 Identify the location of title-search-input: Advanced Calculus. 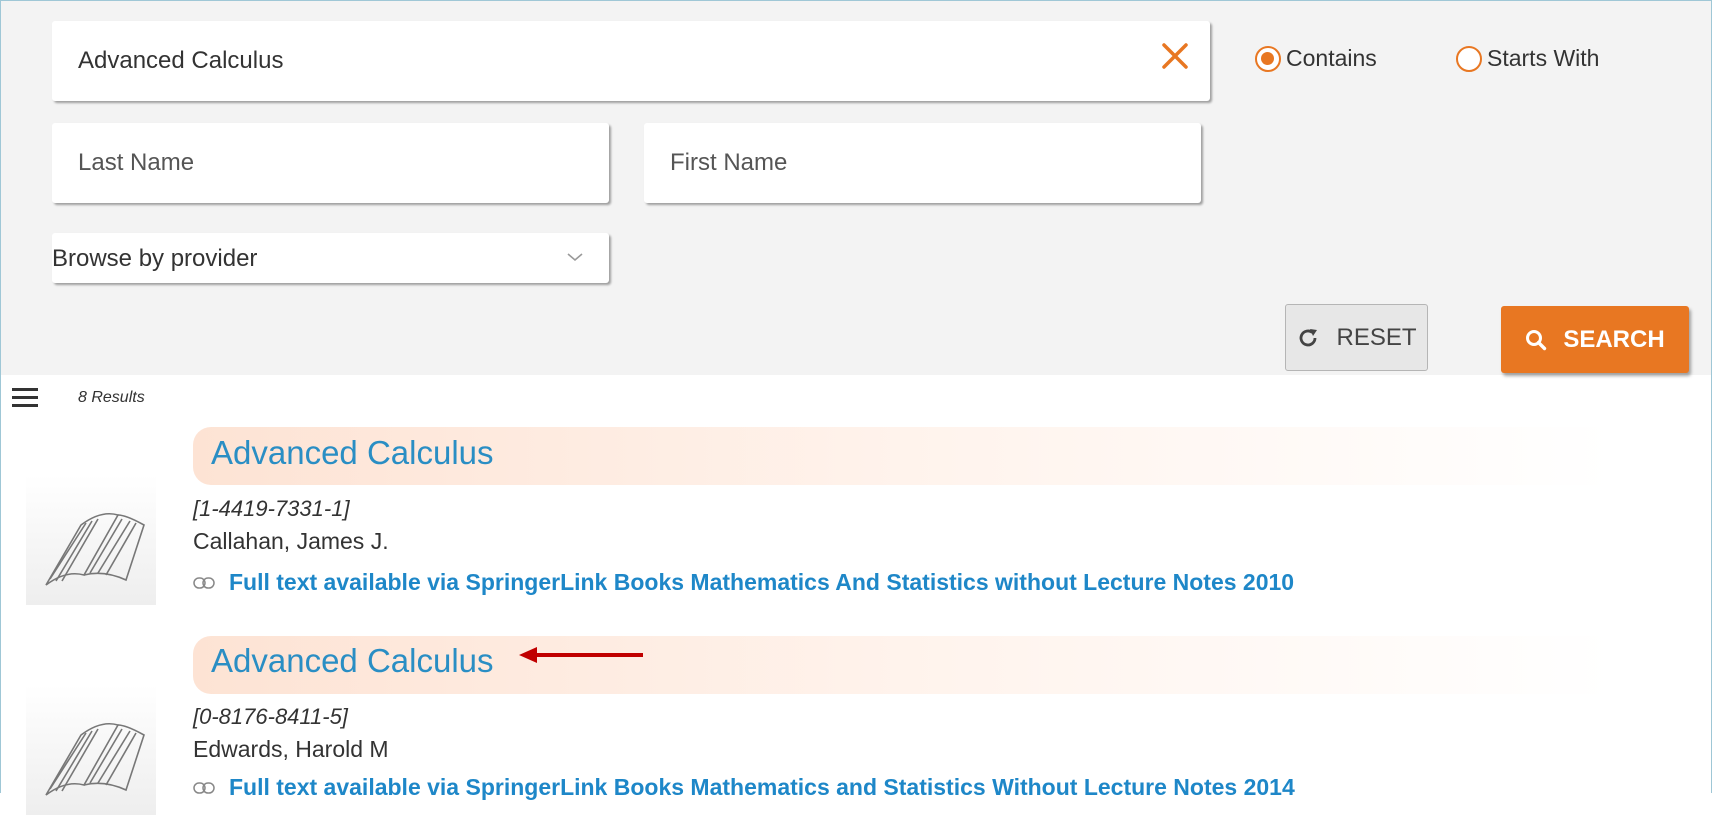
(631, 61).